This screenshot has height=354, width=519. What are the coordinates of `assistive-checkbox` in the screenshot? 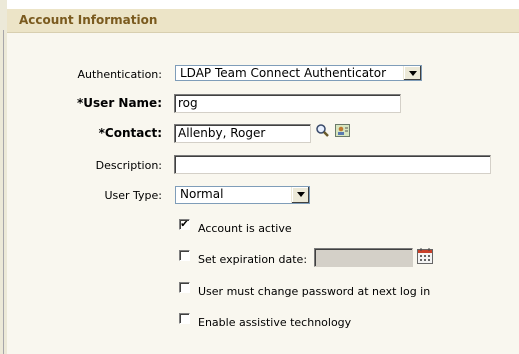 It's located at (184, 318).